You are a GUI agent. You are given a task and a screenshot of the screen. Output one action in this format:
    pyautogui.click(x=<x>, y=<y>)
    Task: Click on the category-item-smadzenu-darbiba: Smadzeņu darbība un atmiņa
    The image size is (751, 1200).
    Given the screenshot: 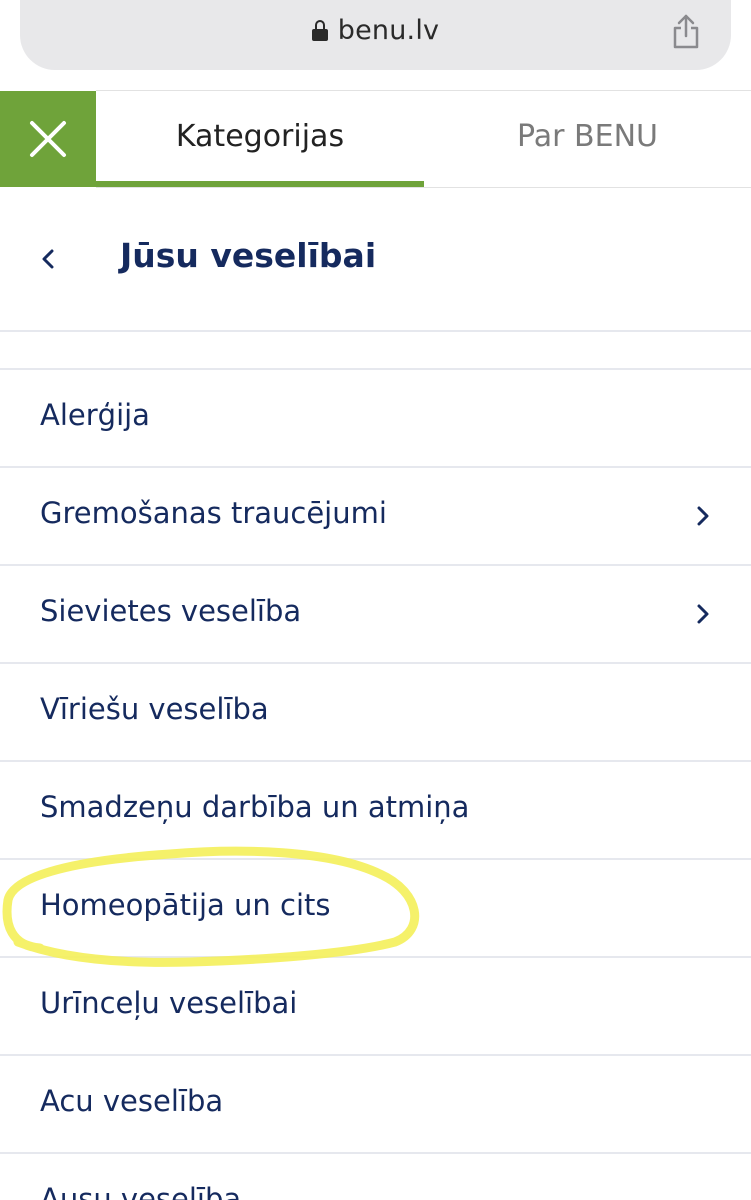 What is the action you would take?
    pyautogui.click(x=375, y=810)
    